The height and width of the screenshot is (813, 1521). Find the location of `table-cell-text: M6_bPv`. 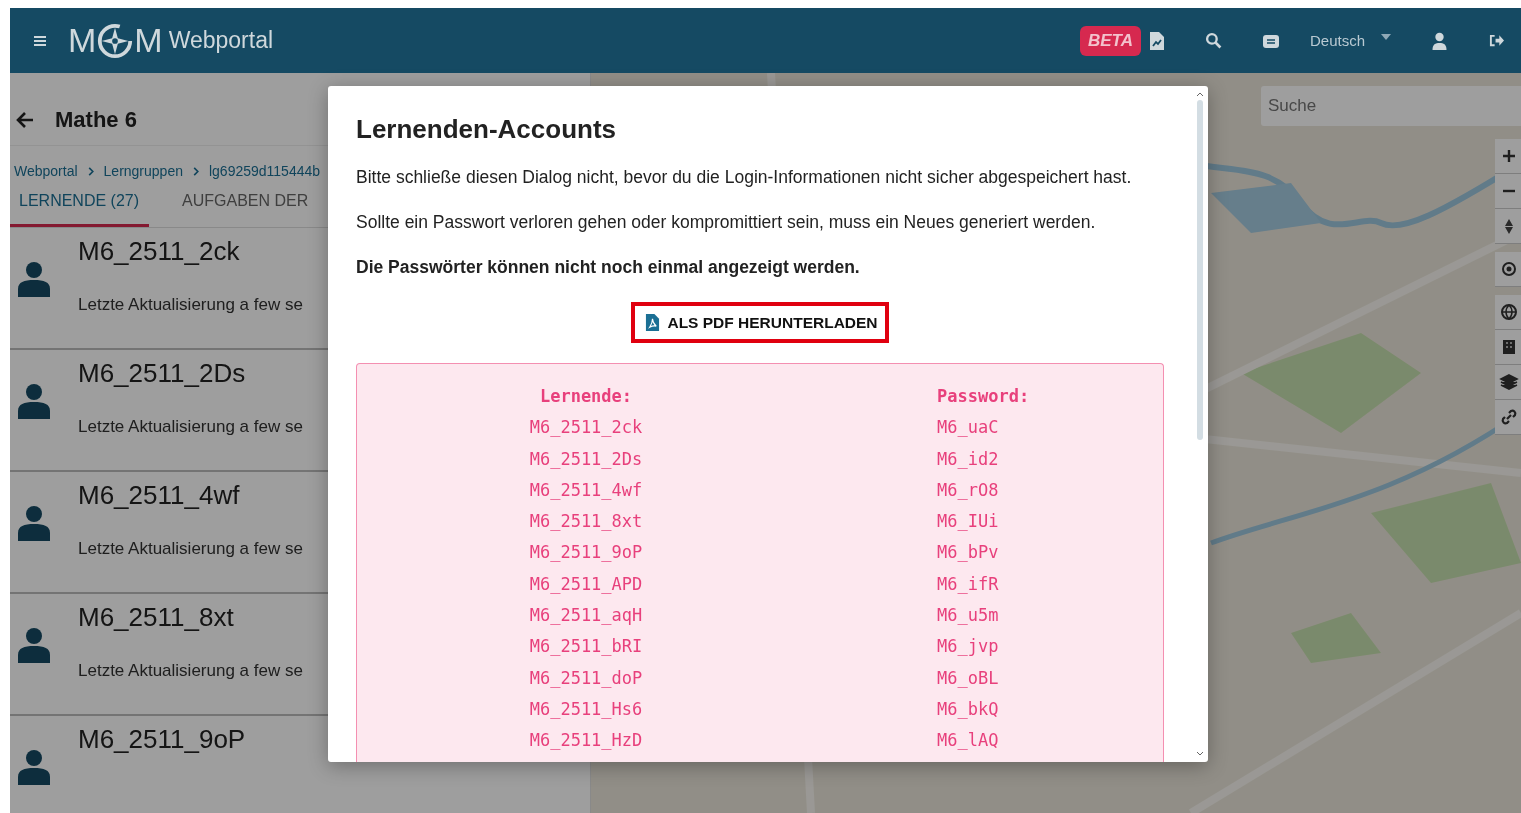

table-cell-text: M6_bPv is located at coordinates (968, 553).